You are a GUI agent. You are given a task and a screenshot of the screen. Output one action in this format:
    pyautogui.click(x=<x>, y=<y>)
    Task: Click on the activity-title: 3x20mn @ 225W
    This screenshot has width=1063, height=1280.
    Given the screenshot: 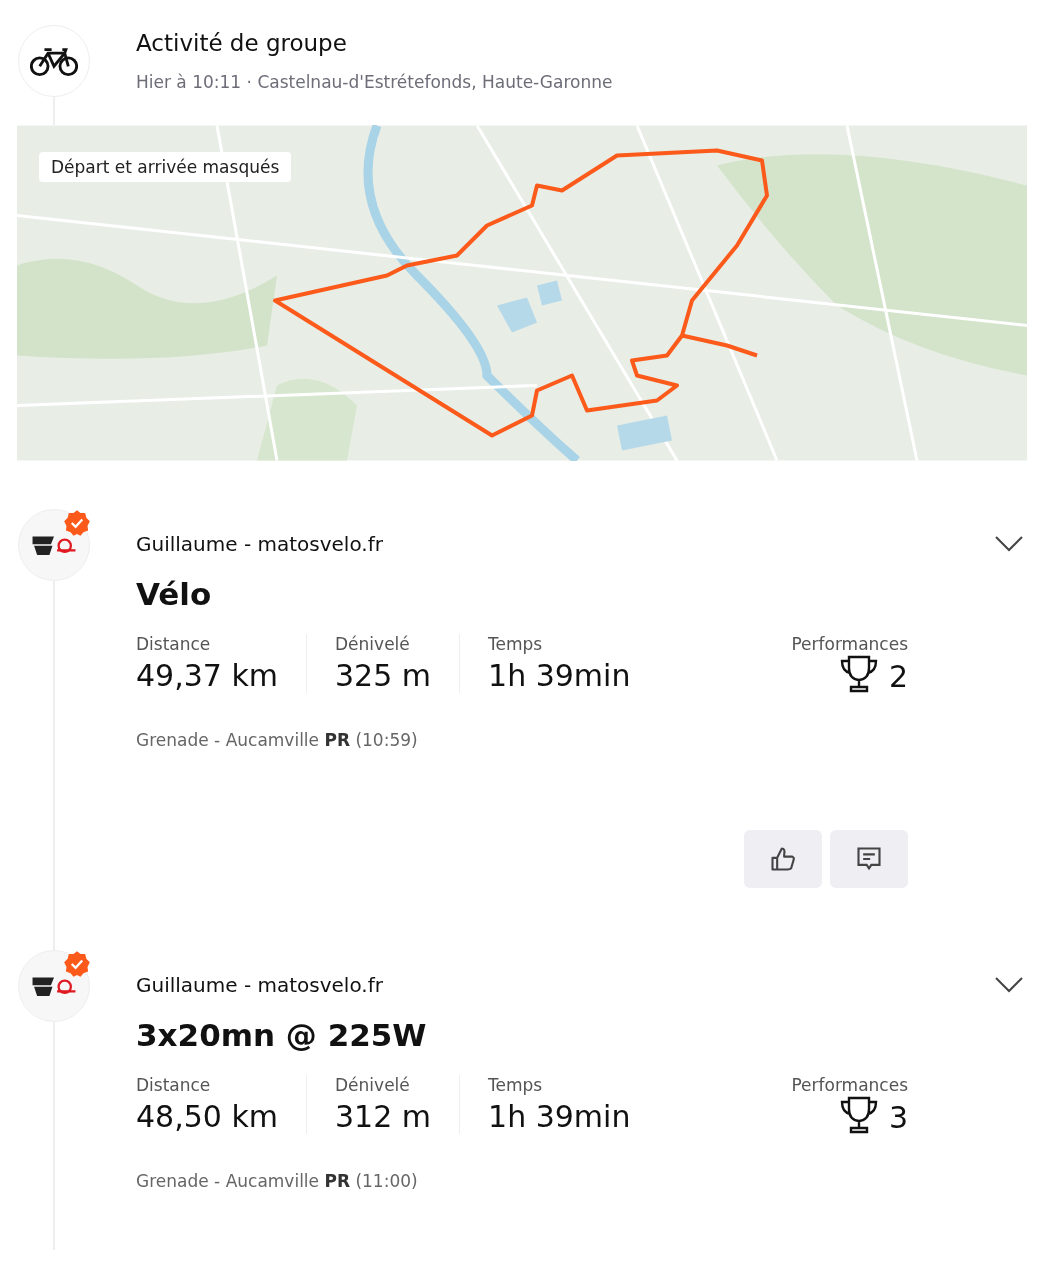 What is the action you would take?
    pyautogui.click(x=581, y=1035)
    